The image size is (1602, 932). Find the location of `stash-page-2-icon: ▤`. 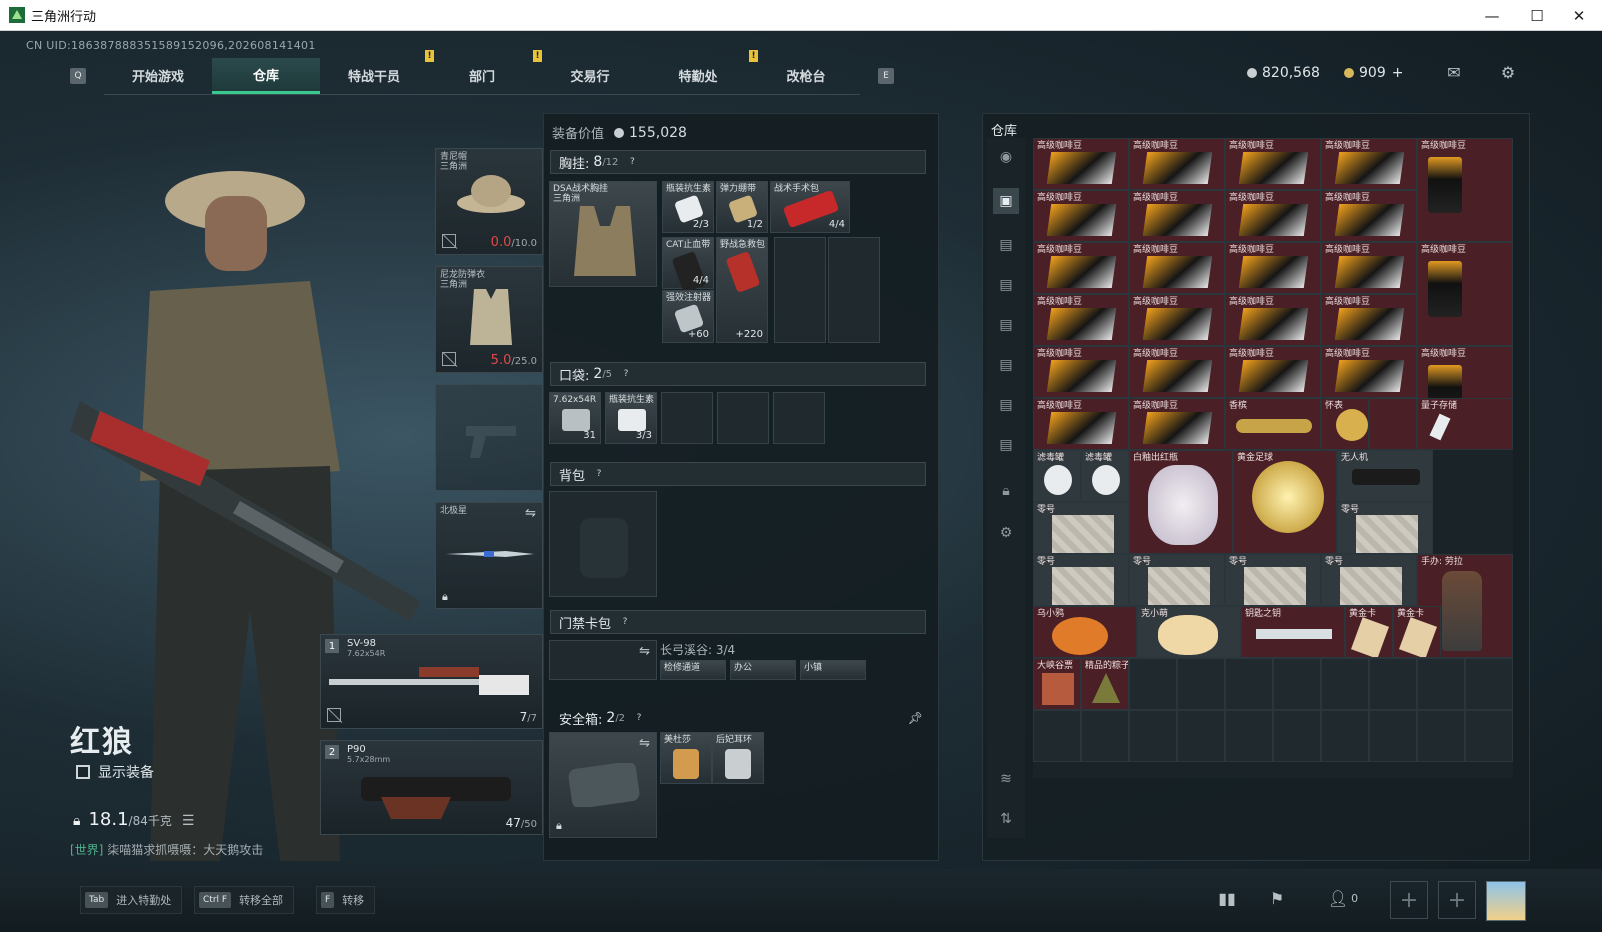

stash-page-2-icon: ▤ is located at coordinates (1006, 245).